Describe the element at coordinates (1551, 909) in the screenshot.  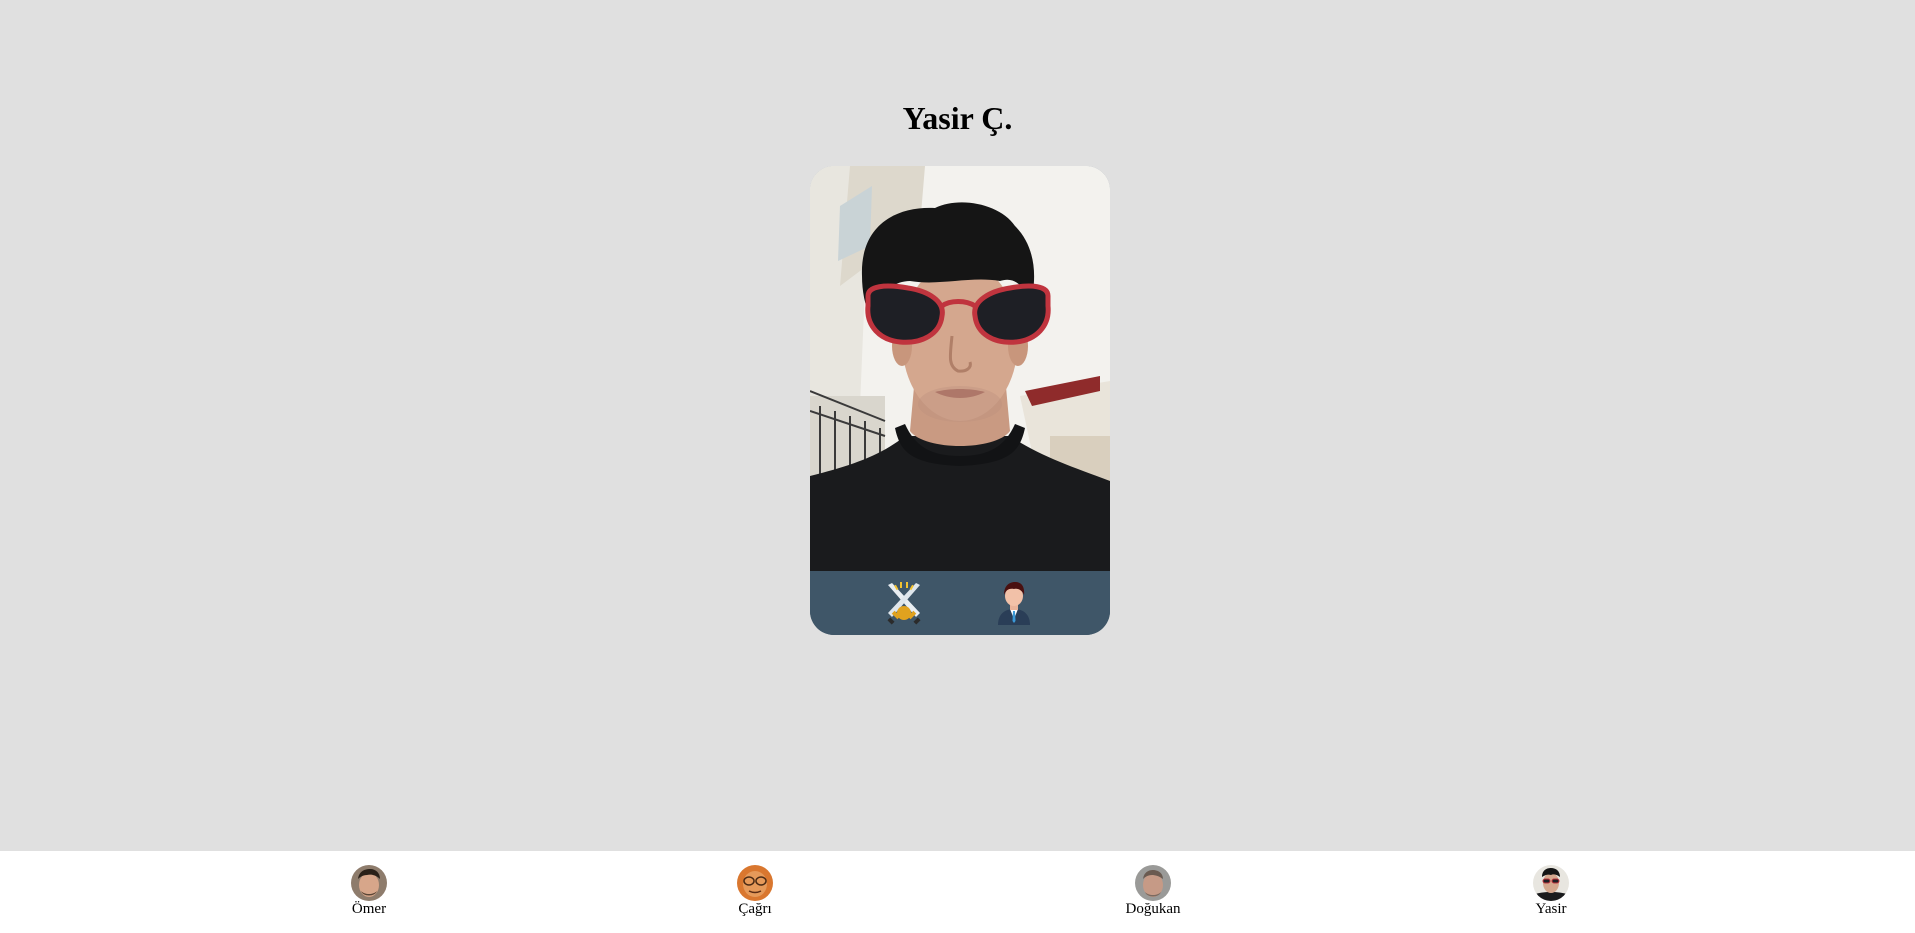
I see `nav-item-label: Yasir` at that location.